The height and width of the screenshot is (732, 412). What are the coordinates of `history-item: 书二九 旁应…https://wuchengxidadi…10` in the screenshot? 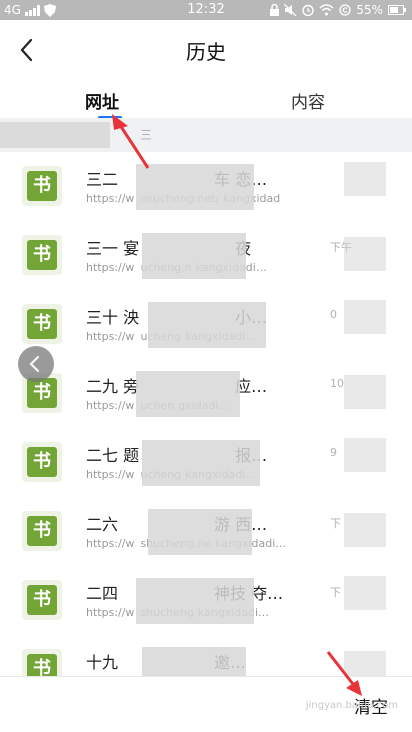 It's located at (206, 393).